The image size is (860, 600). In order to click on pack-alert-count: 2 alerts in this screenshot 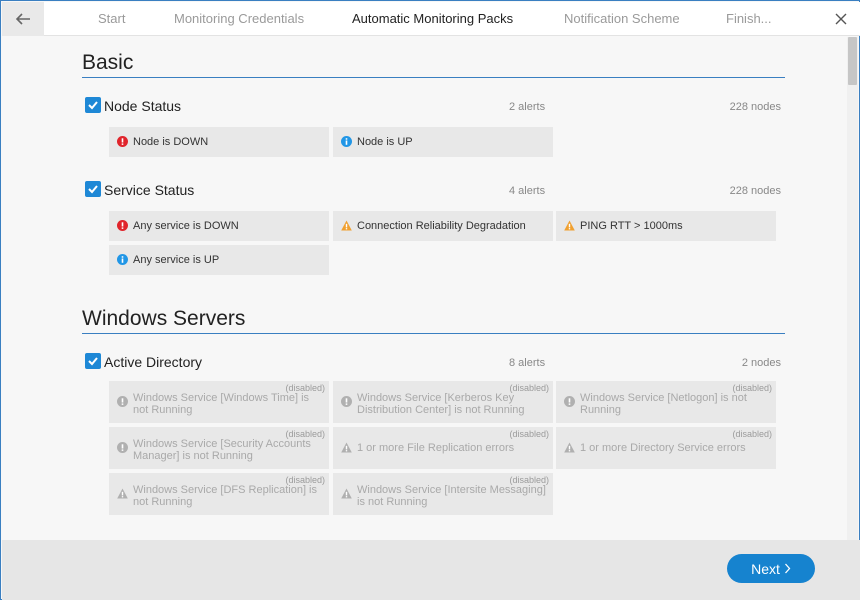, I will do `click(527, 107)`.